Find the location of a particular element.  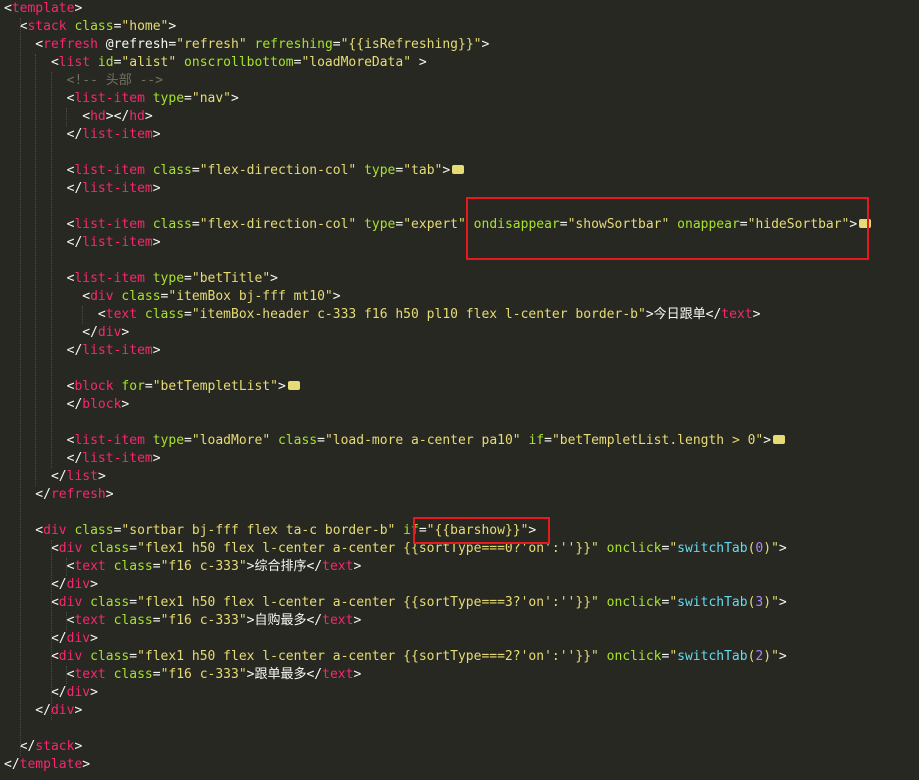

code-token: "itemBox bj-fff mt10" is located at coordinates (250, 296).